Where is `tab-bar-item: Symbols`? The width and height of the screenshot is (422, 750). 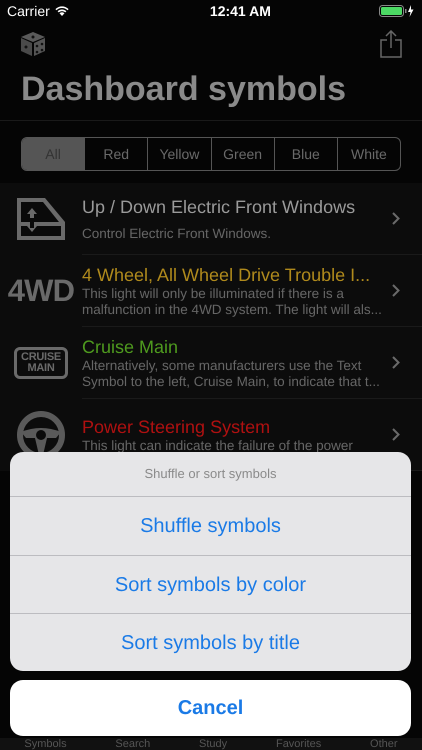 tab-bar-item: Symbols is located at coordinates (45, 744).